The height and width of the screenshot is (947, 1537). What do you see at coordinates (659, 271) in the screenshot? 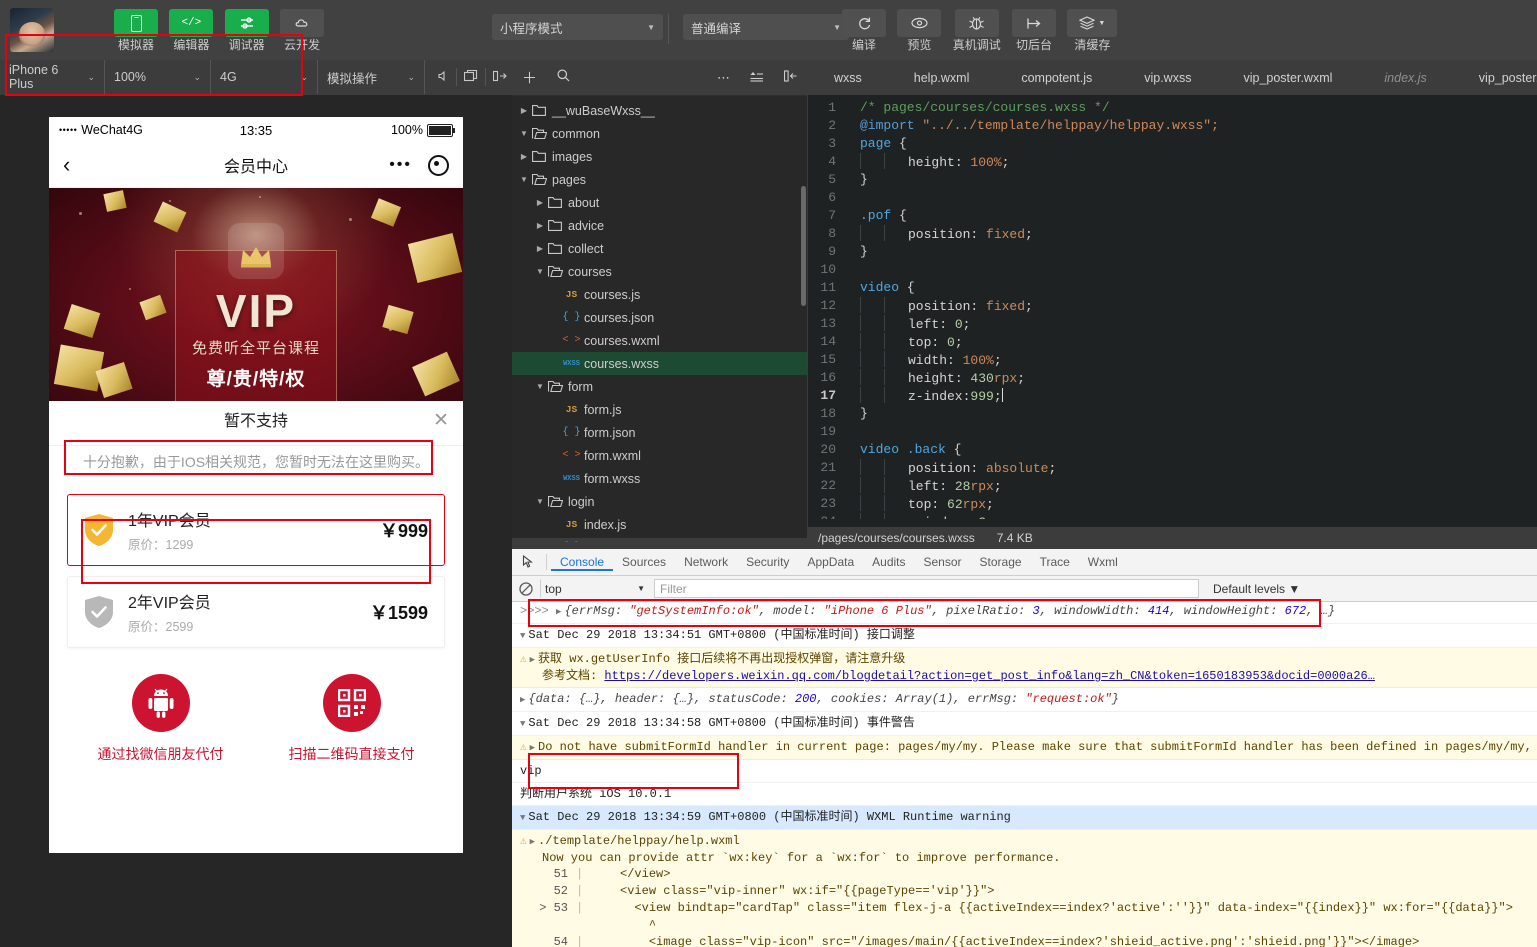
I see `tree-item-courses: ▼ courses` at bounding box center [659, 271].